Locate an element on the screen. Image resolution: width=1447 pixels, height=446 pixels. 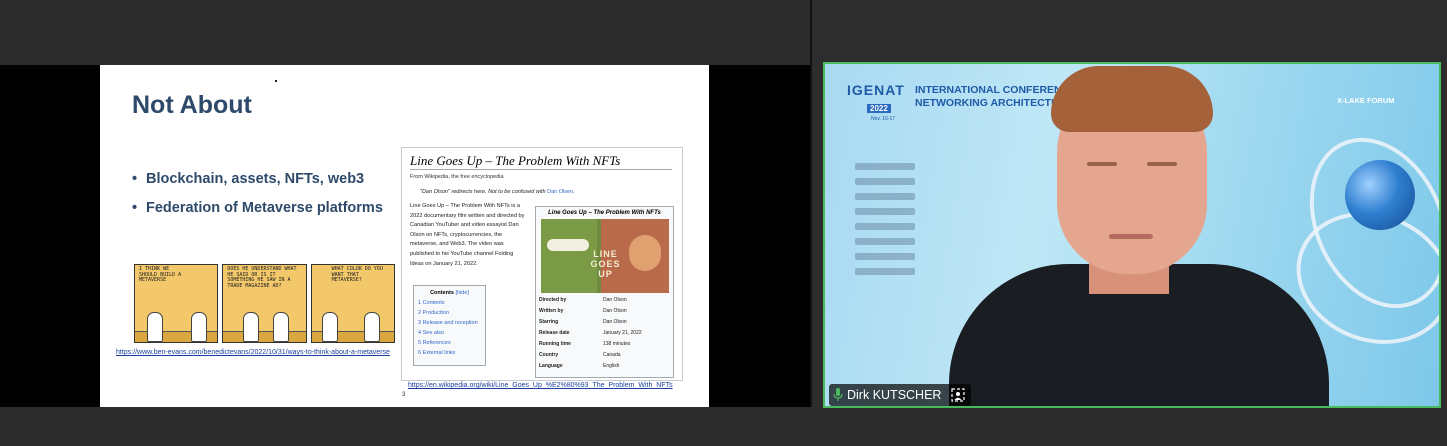
person-hair is located at coordinates (1132, 99).